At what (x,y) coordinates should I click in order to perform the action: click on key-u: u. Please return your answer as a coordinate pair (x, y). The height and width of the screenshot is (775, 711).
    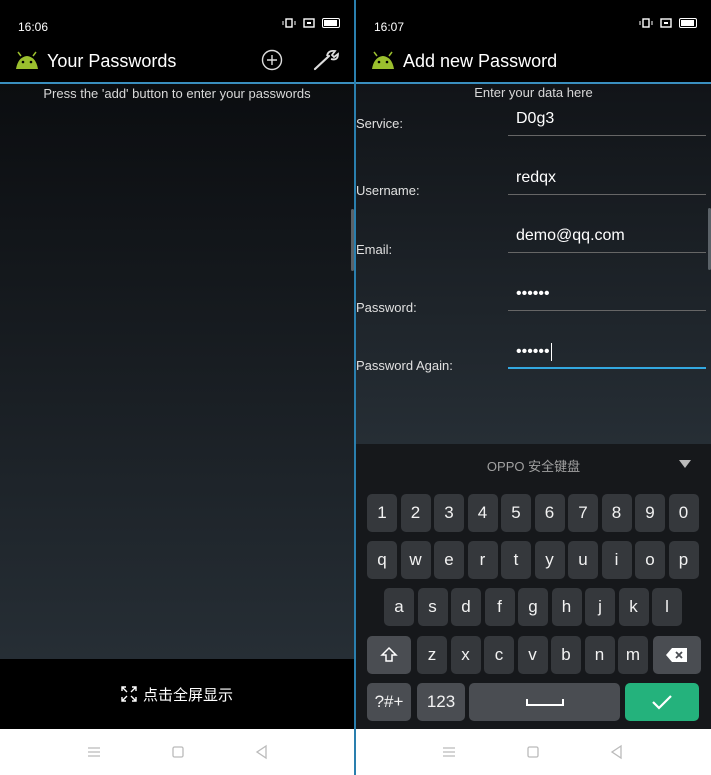
    Looking at the image, I should click on (583, 560).